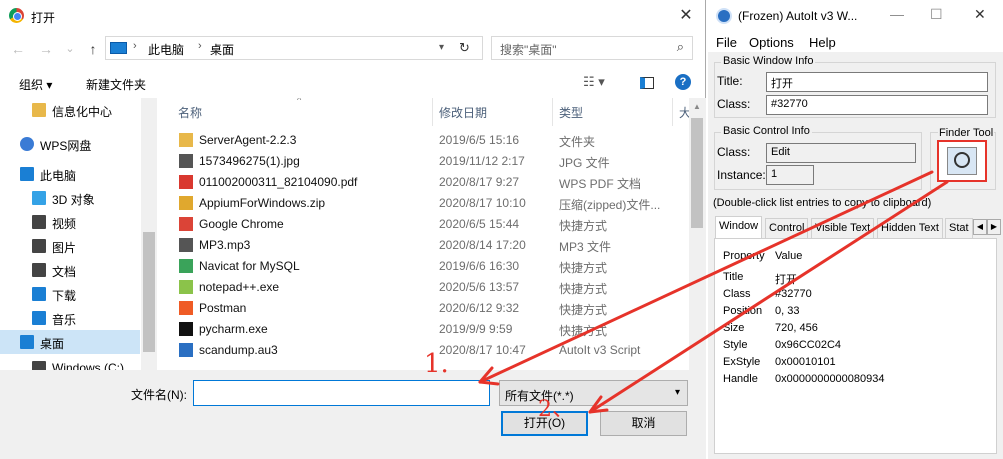  I want to click on property-name: Handle, so click(740, 379).